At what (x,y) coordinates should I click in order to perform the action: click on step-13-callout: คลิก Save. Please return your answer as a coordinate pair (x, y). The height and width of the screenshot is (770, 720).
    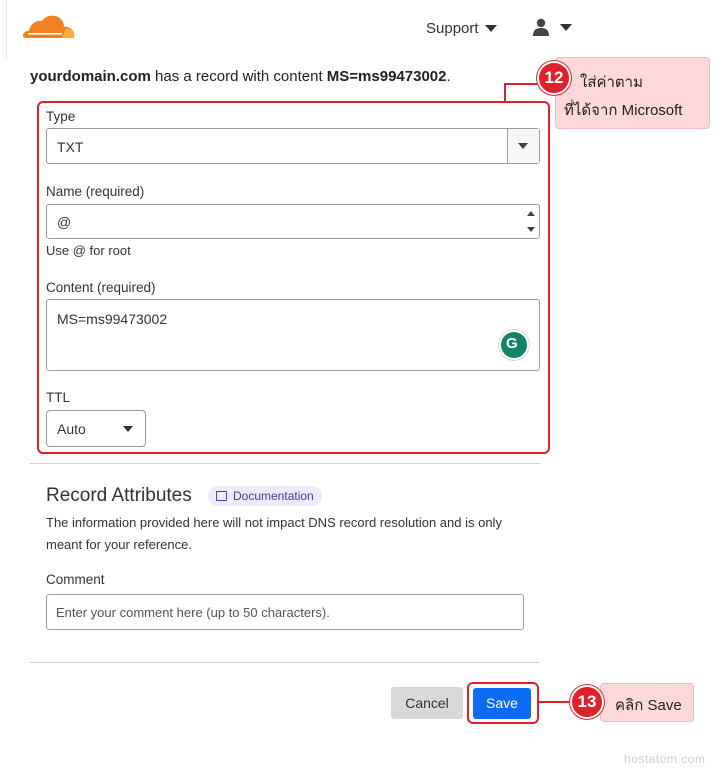
    Looking at the image, I should click on (647, 702).